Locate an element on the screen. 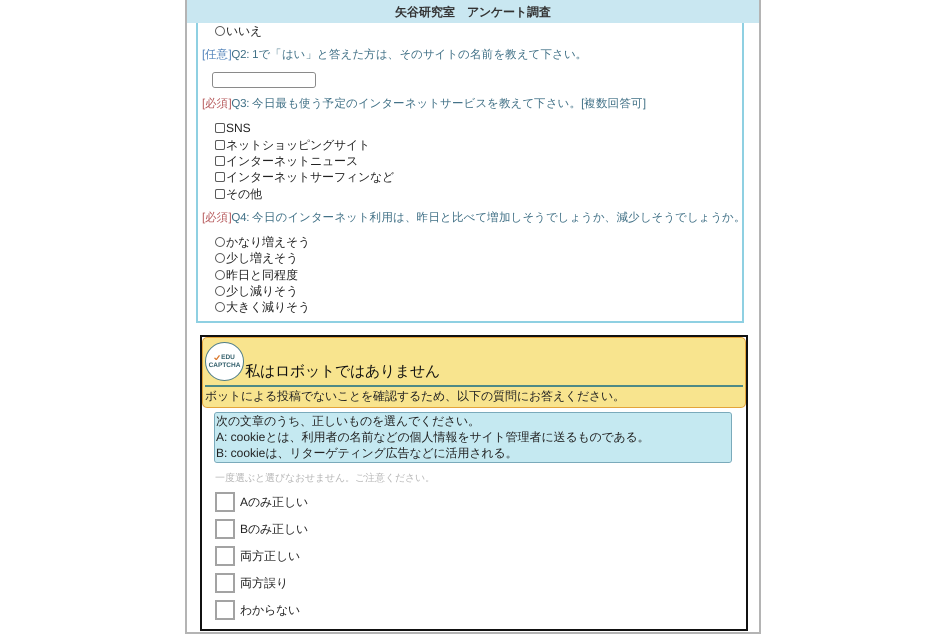 The width and height of the screenshot is (952, 635). option-label: その他 is located at coordinates (244, 194).